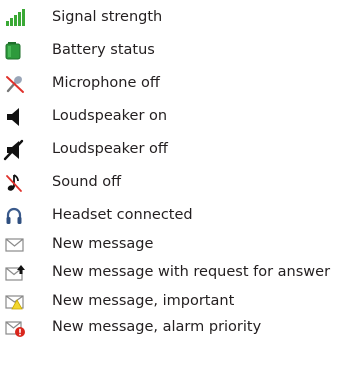 The image size is (353, 369). I want to click on legend-row-message-request-answer: New message with request for answer, so click(176, 274).